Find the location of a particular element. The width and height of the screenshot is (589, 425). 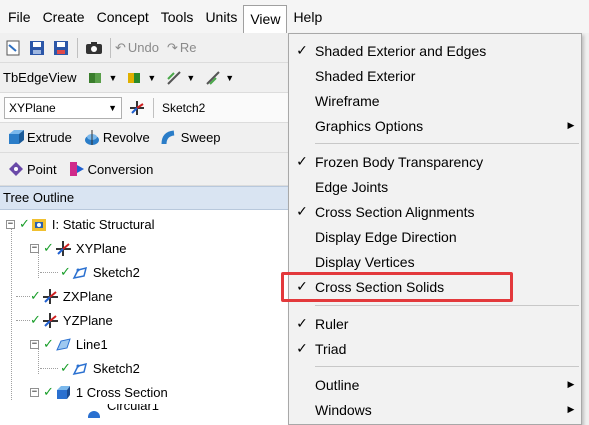

edge-color-icon is located at coordinates (96, 78).